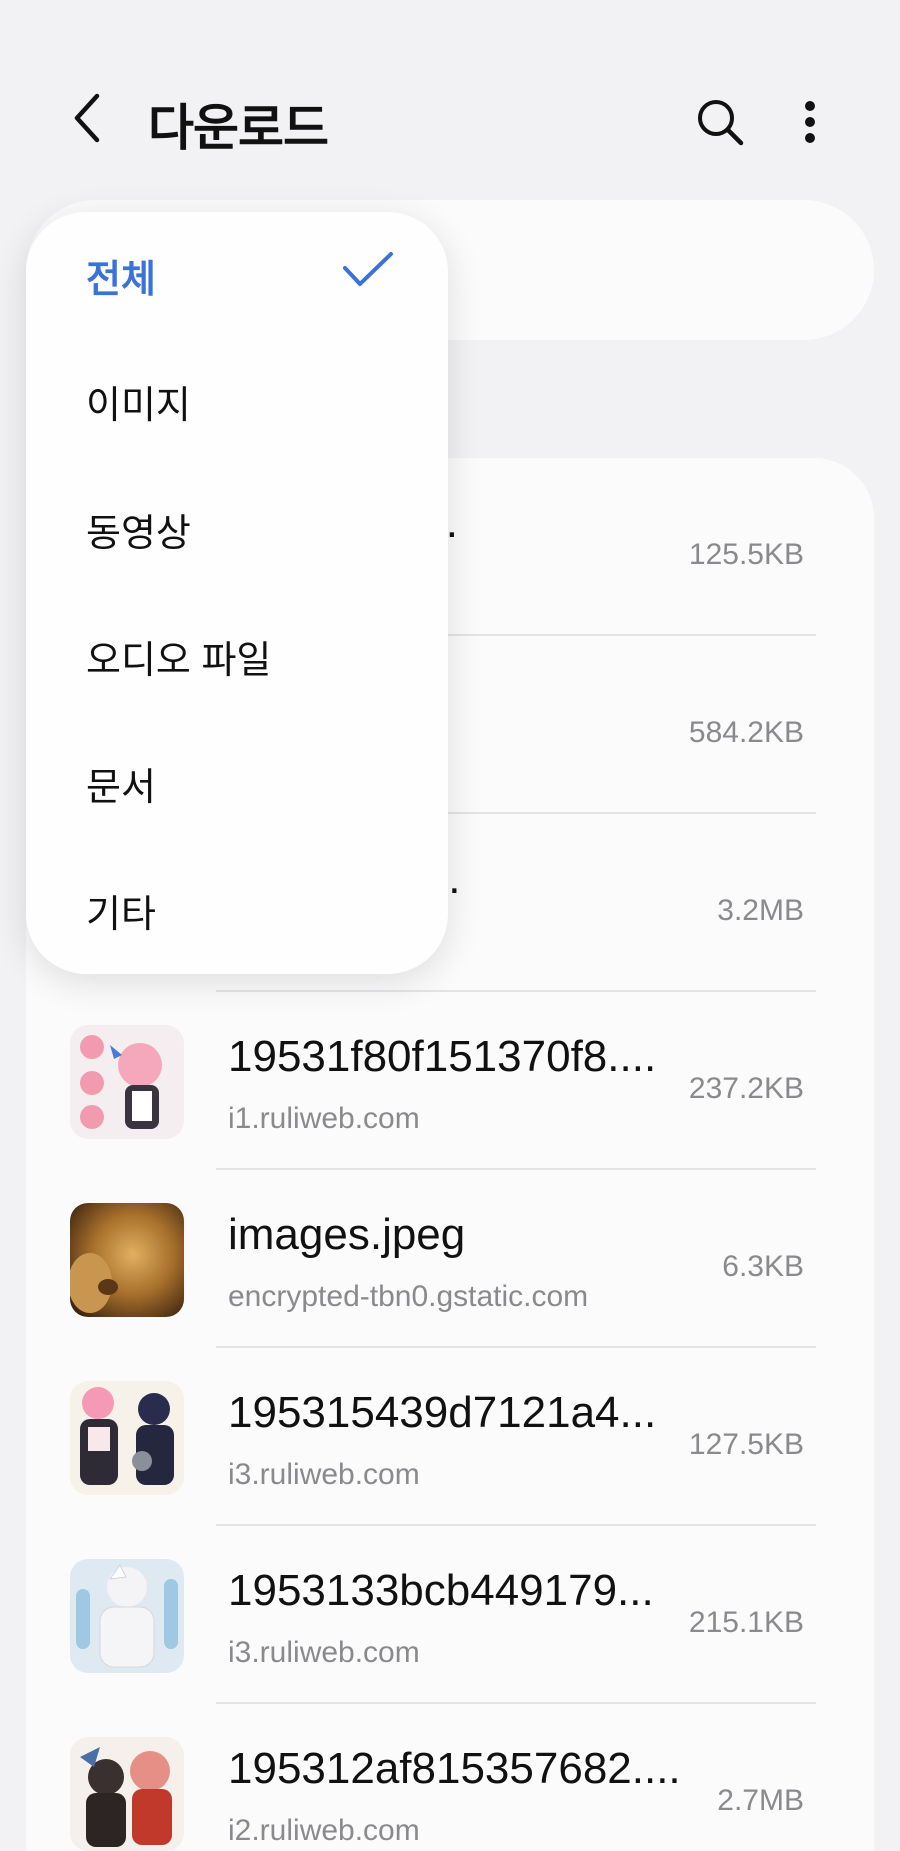  I want to click on more-vertical-icon, so click(810, 122).